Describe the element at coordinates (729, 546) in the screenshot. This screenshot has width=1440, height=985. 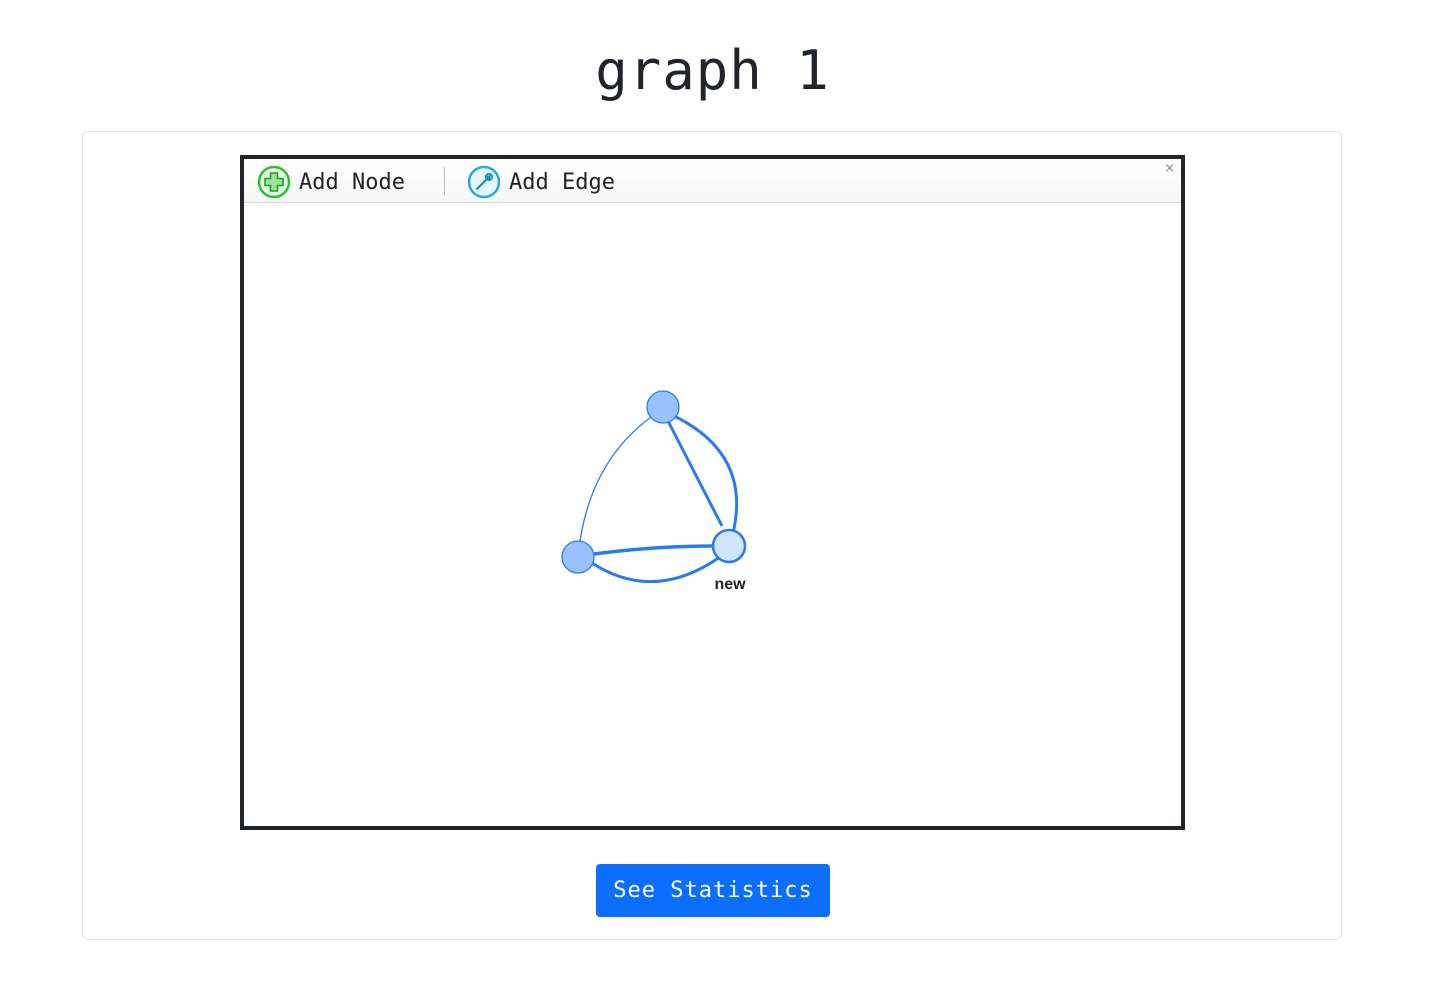
I see `graph-node-selected` at that location.